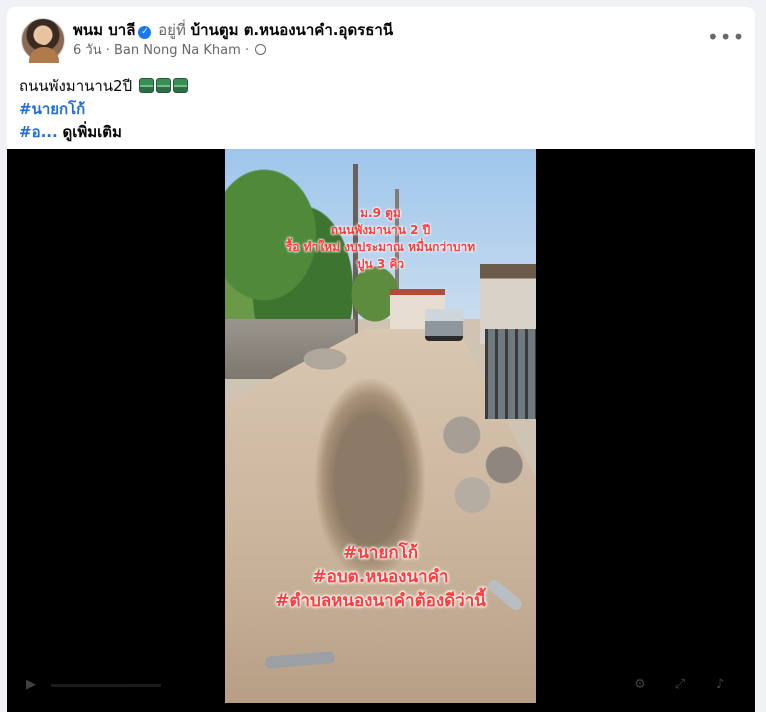 The width and height of the screenshot is (766, 712). What do you see at coordinates (444, 325) in the screenshot?
I see `video-truck` at bounding box center [444, 325].